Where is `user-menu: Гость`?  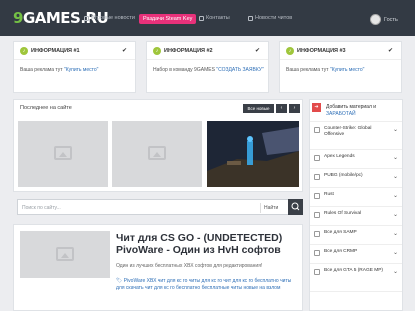
user-menu: Гость is located at coordinates (384, 19).